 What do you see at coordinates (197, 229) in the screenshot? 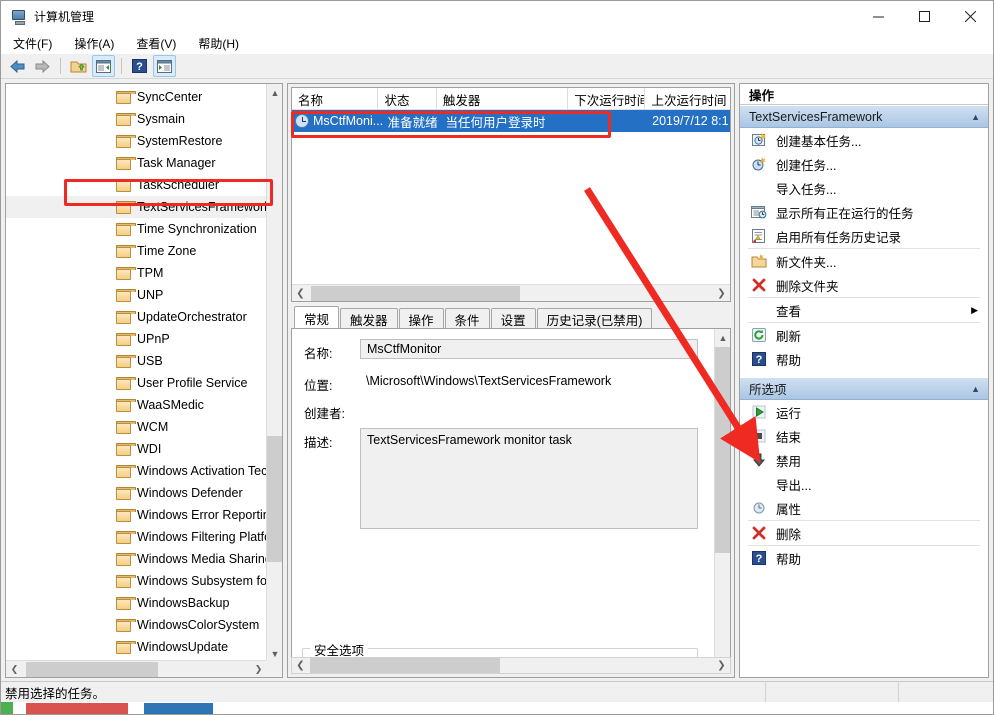
I see `tree-item-label: Time Synchronization` at bounding box center [197, 229].